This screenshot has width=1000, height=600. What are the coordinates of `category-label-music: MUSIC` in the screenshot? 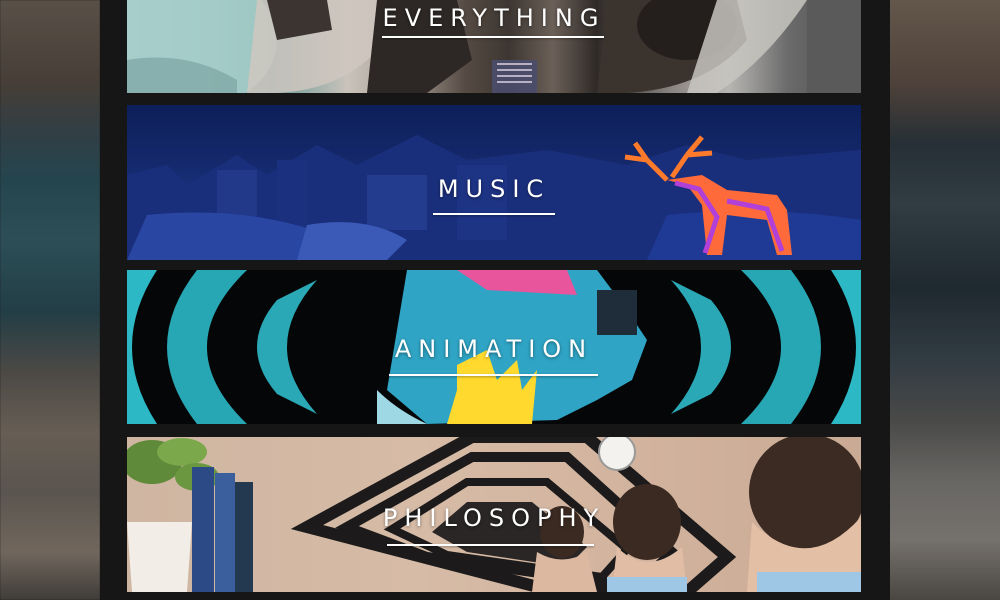 It's located at (494, 189).